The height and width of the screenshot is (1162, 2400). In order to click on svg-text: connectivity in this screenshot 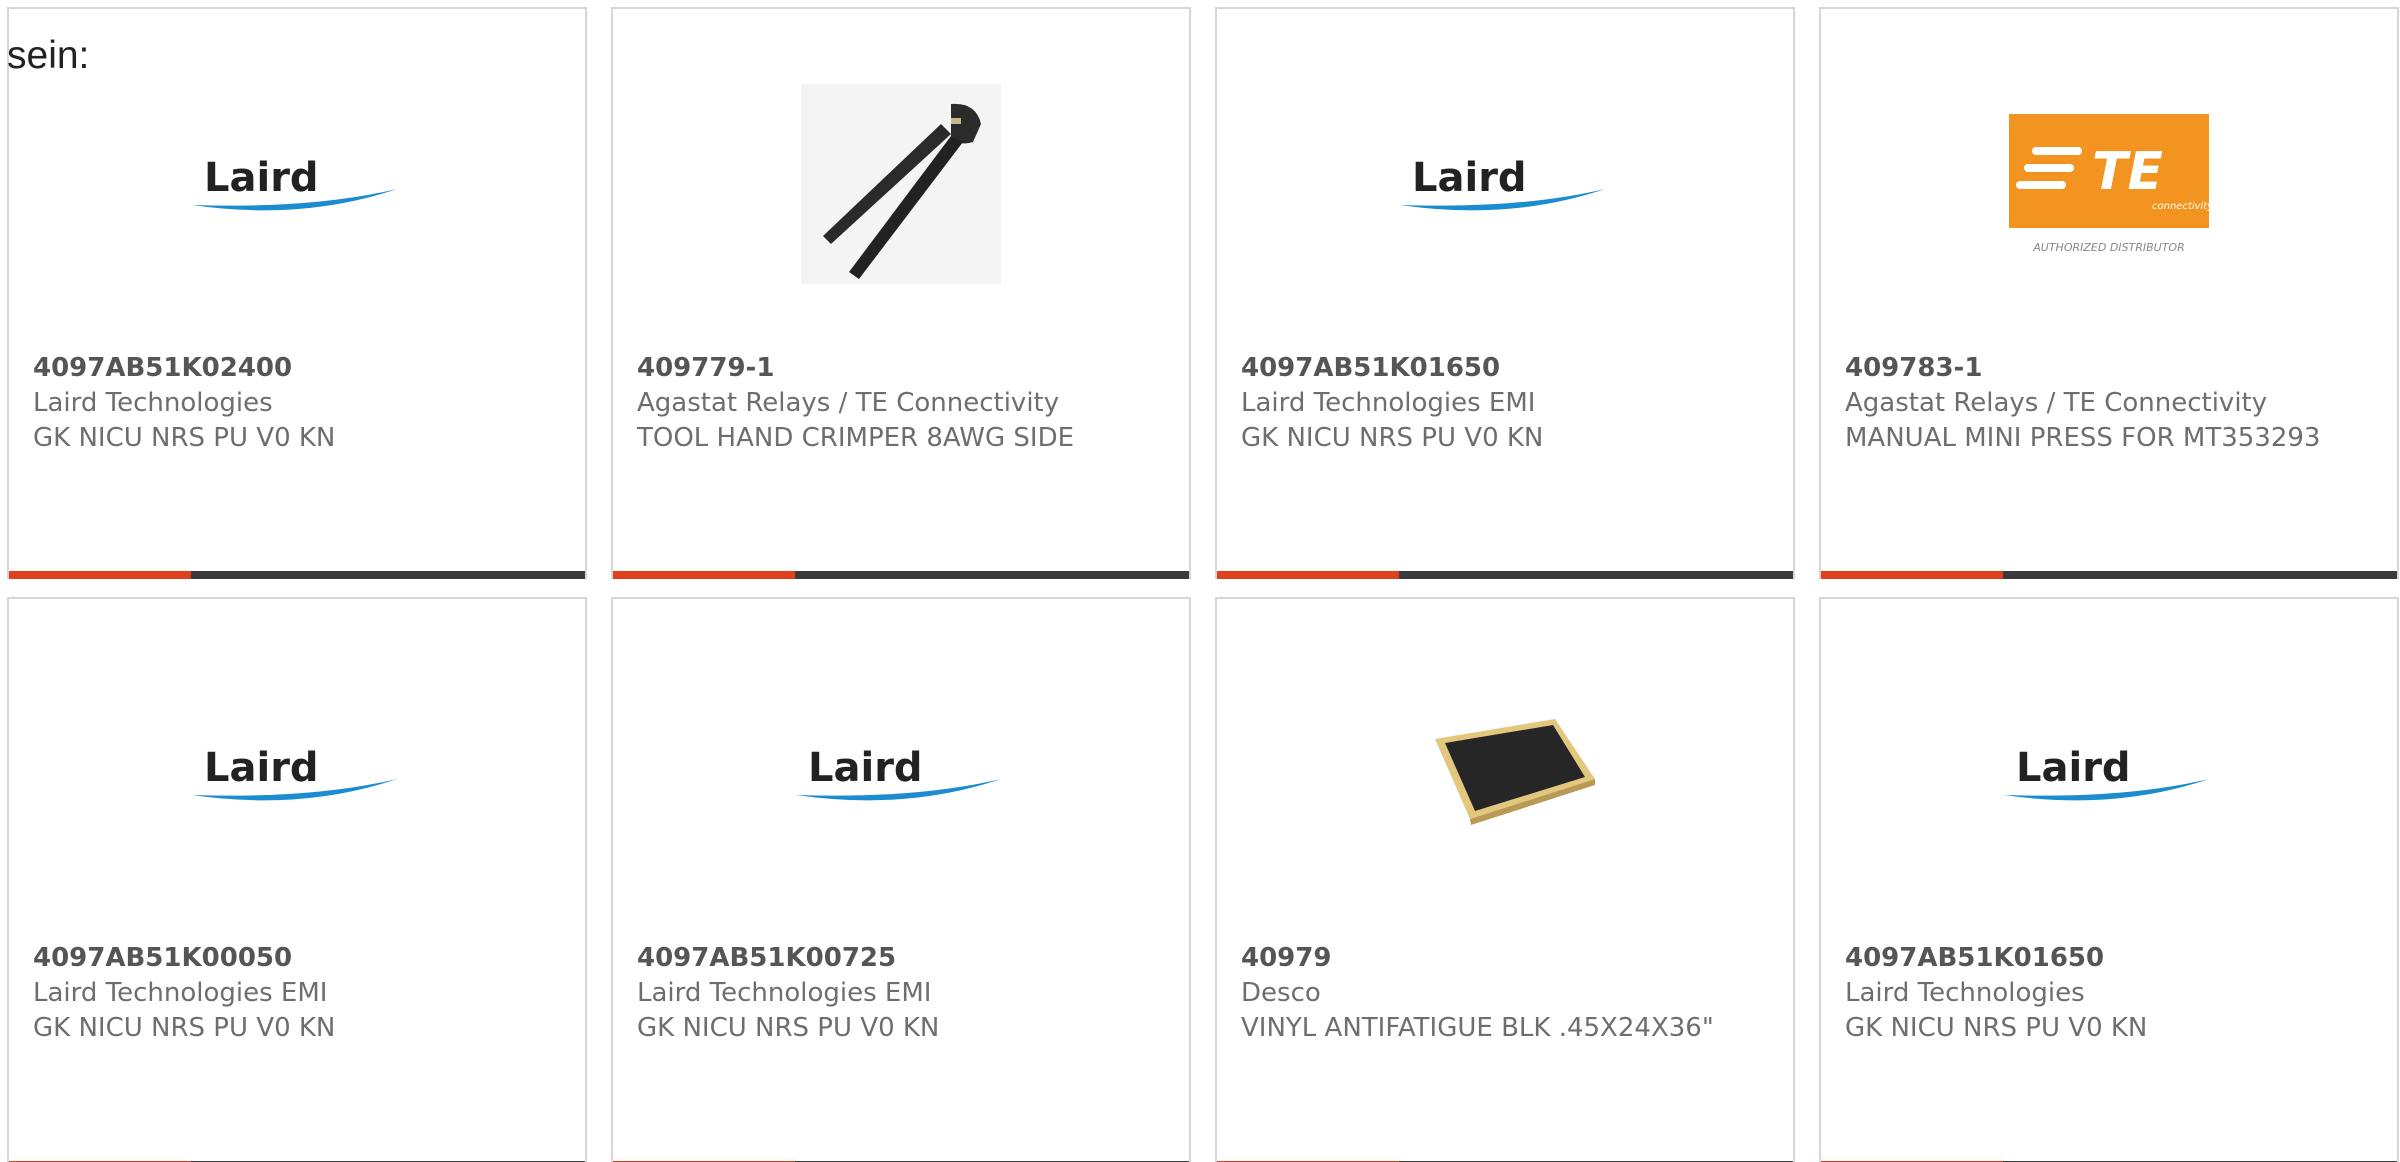, I will do `click(2183, 206)`.